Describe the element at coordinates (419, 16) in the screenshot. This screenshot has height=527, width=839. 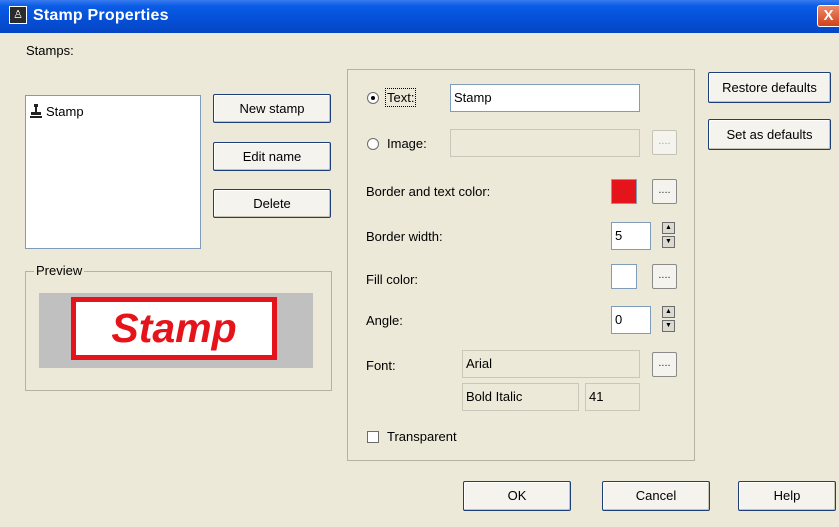
I see `title-bar: ♙ Stamp Properties X` at that location.